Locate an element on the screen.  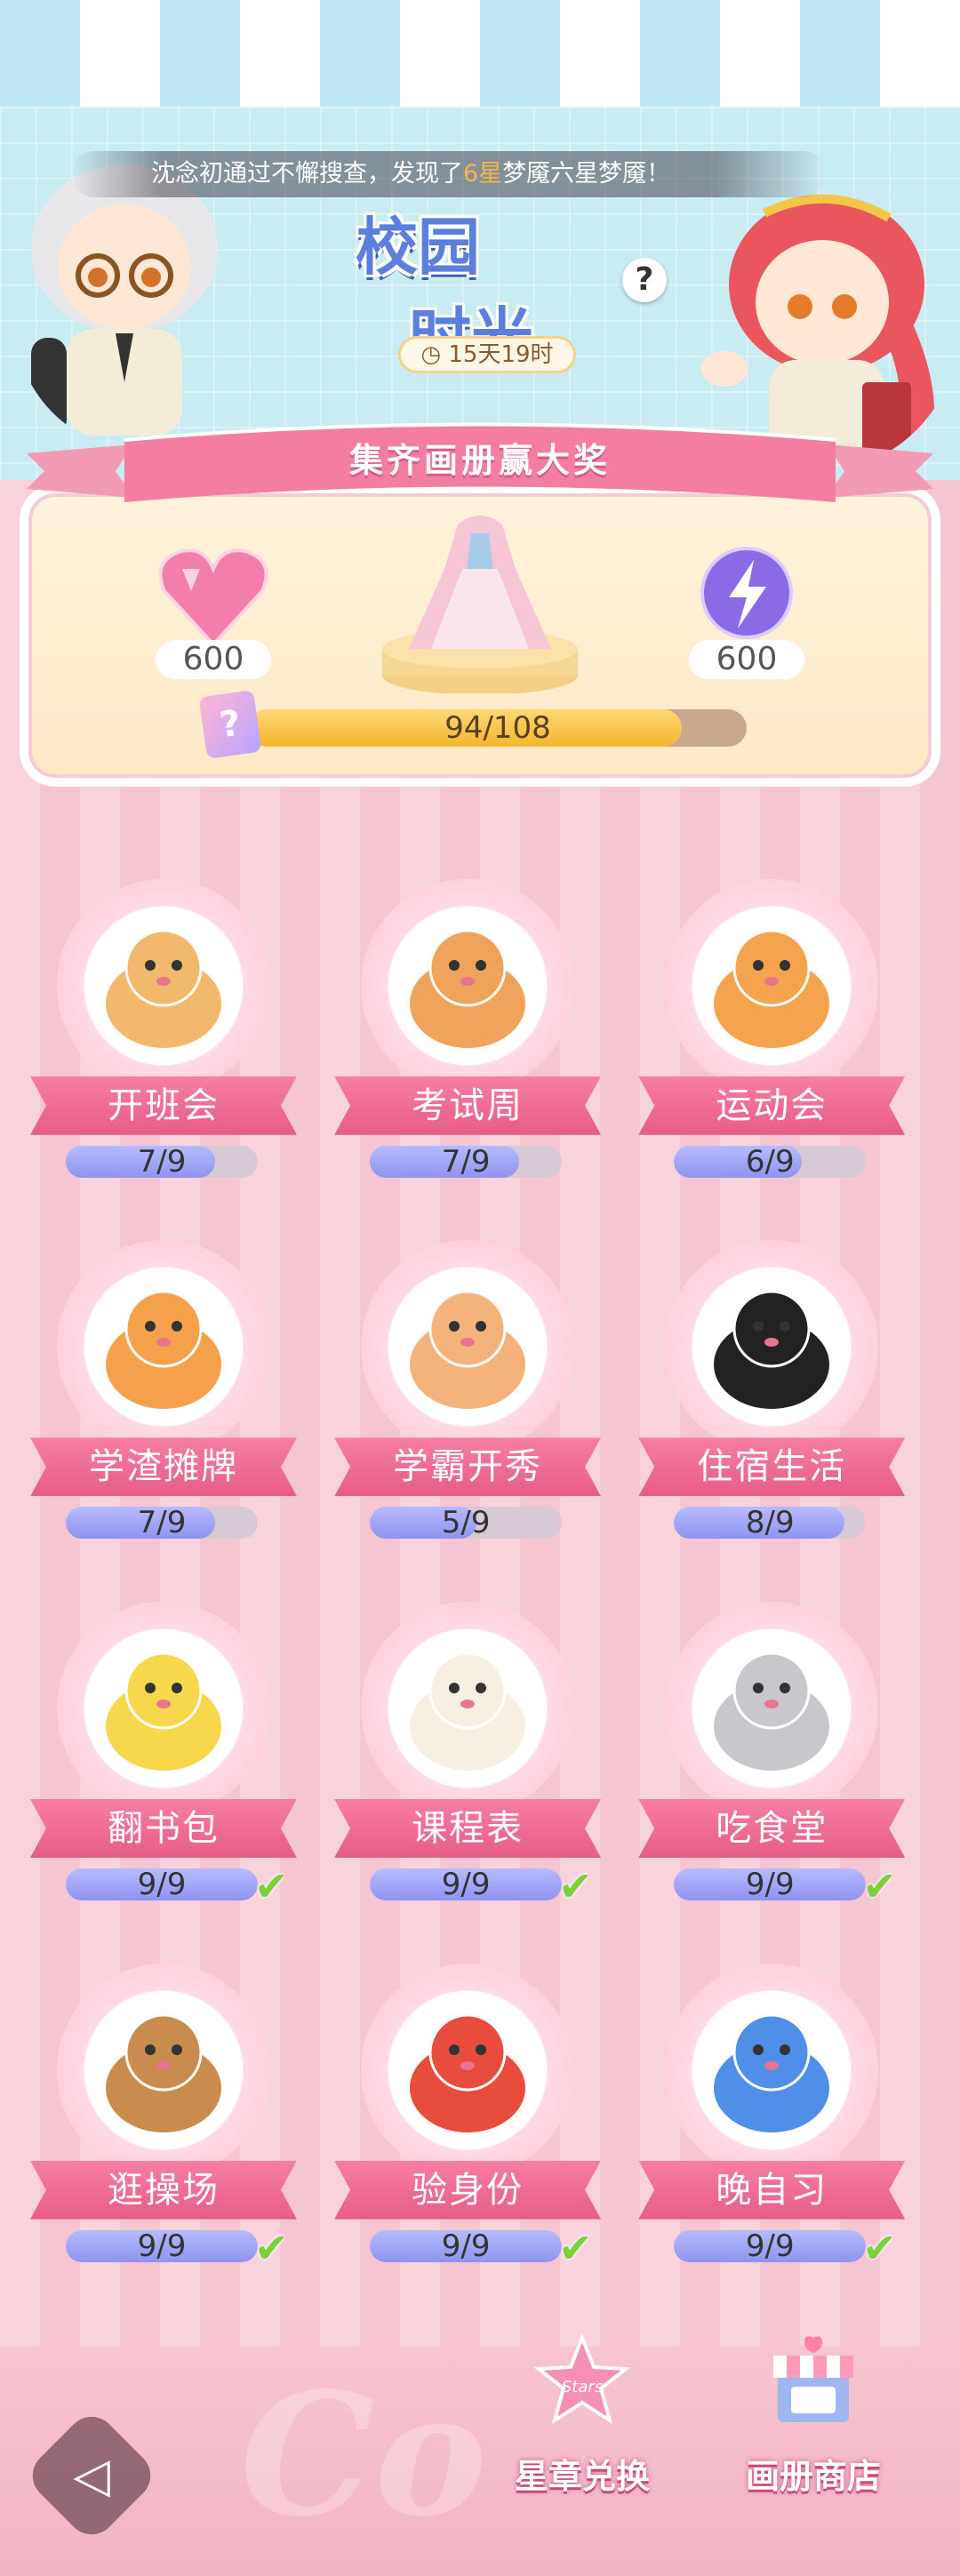
album-title: 逛操场 is located at coordinates (163, 2190).